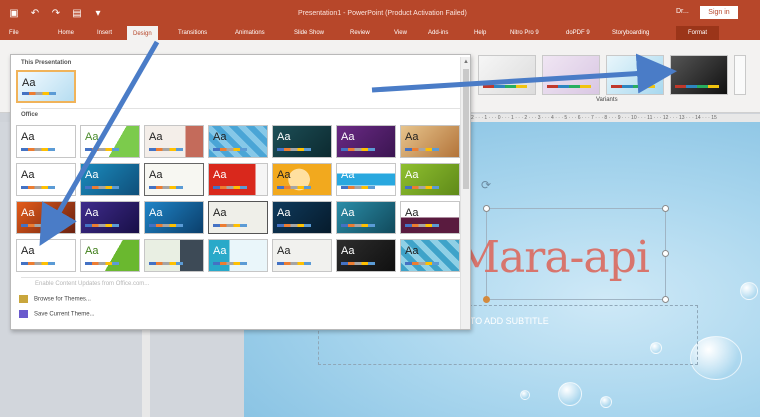  I want to click on tab-view: View, so click(400, 33).